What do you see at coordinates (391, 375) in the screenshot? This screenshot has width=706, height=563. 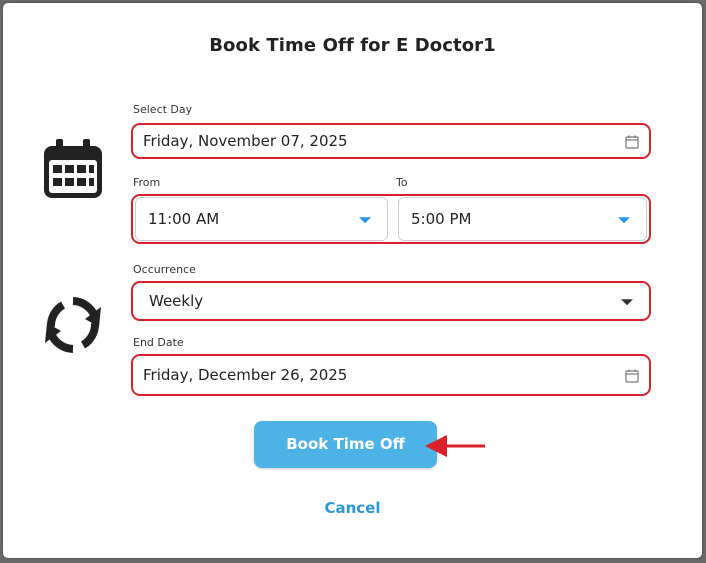 I see `end-date-field: Friday, December 26, 2025` at bounding box center [391, 375].